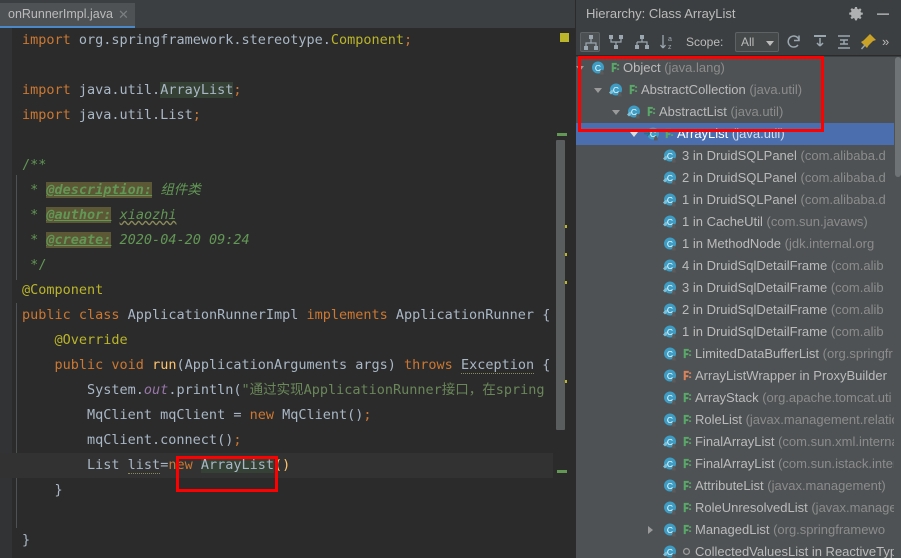 This screenshot has height=558, width=901. Describe the element at coordinates (836, 463) in the screenshot. I see `hierarchy-row-package: (com.sun.istack.inter` at that location.